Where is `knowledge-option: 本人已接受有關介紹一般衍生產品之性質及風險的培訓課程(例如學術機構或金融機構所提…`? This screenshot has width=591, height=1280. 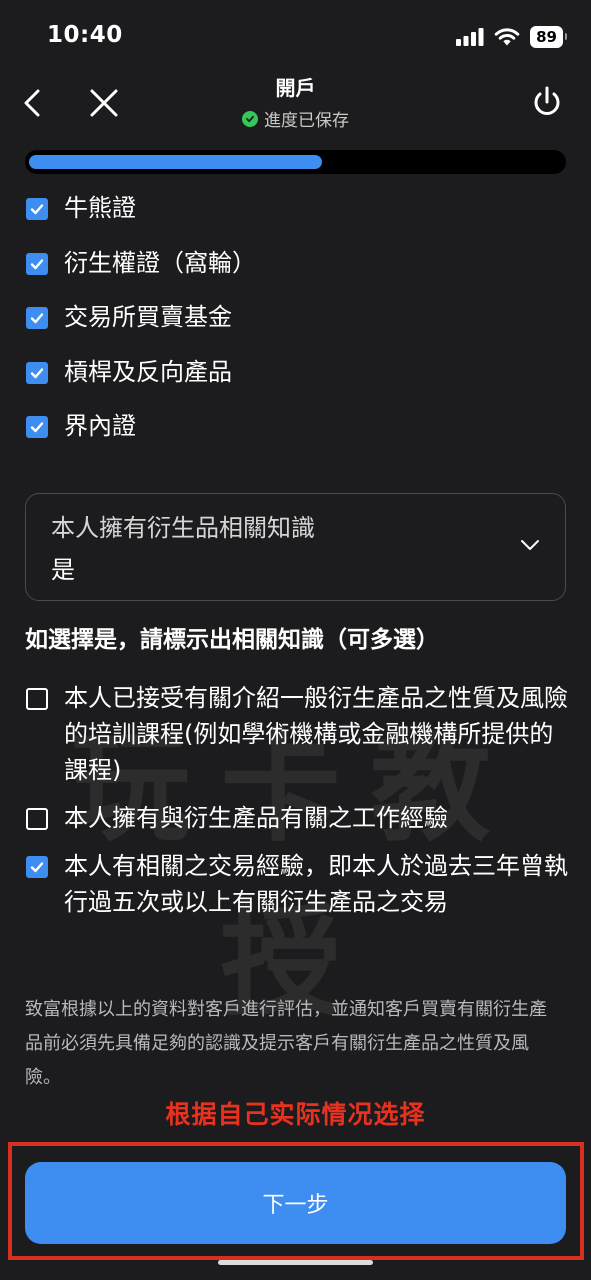
knowledge-option: 本人已接受有關介紹一般衍生產品之性質及風險的培訓課程(例如學術機構或金融機構所提… is located at coordinates (297, 734).